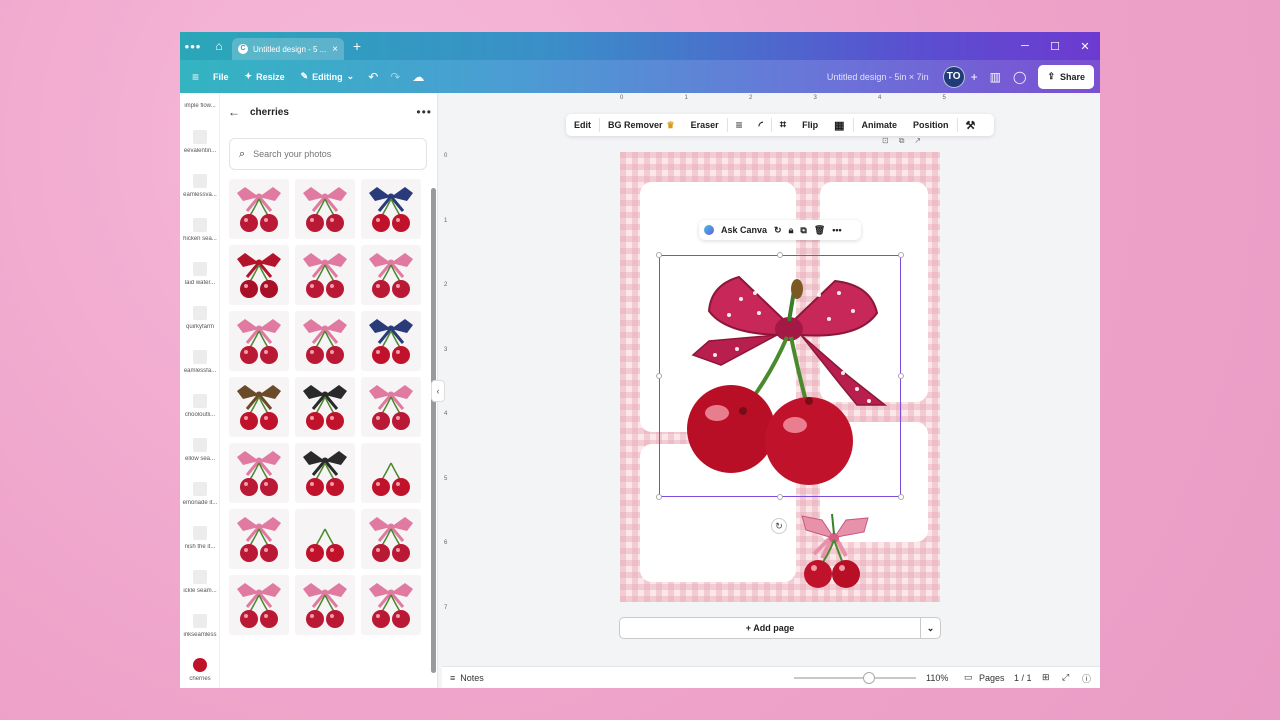 The width and height of the screenshot is (1280, 720). Describe the element at coordinates (395, 77) in the screenshot. I see `redo-icon: ↷` at that location.